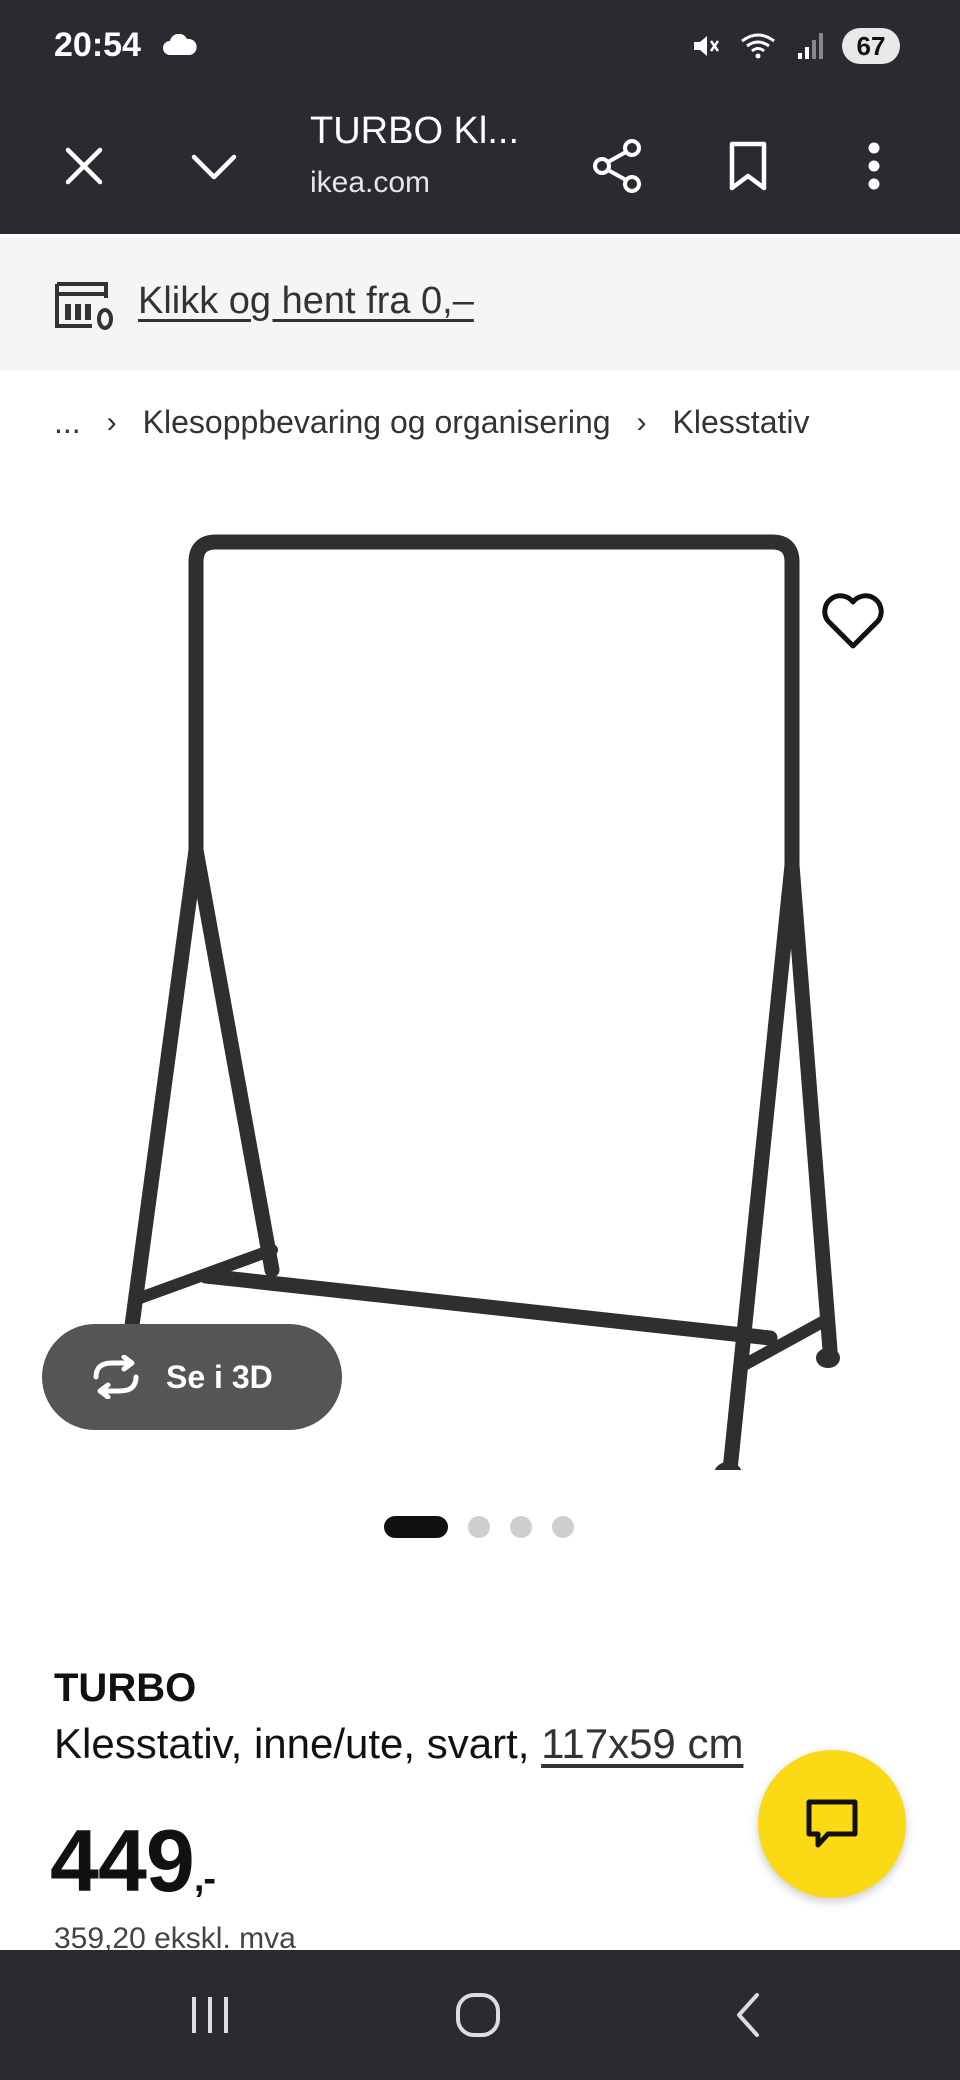 This screenshot has width=960, height=2080. What do you see at coordinates (204, 1879) in the screenshot?
I see `price-suffix: ,-` at bounding box center [204, 1879].